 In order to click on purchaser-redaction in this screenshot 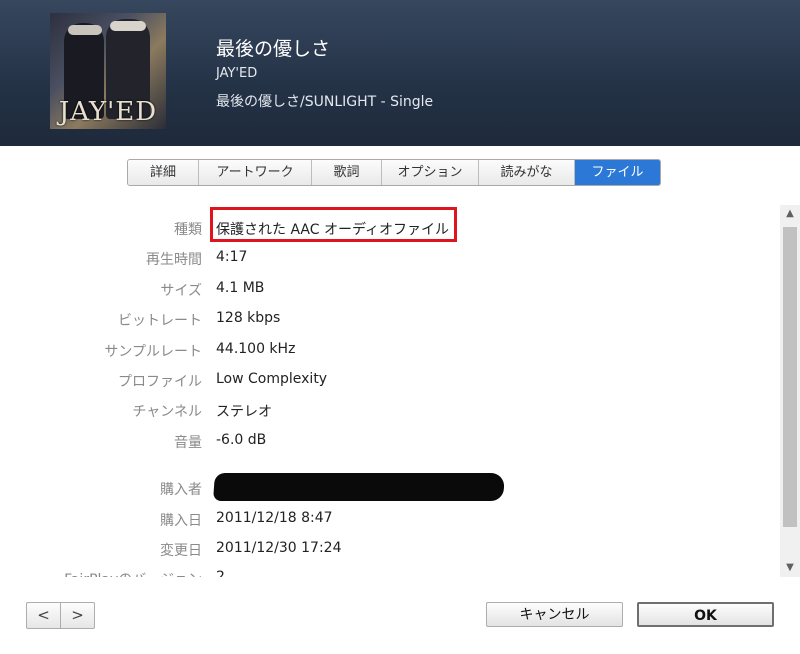, I will do `click(359, 487)`.